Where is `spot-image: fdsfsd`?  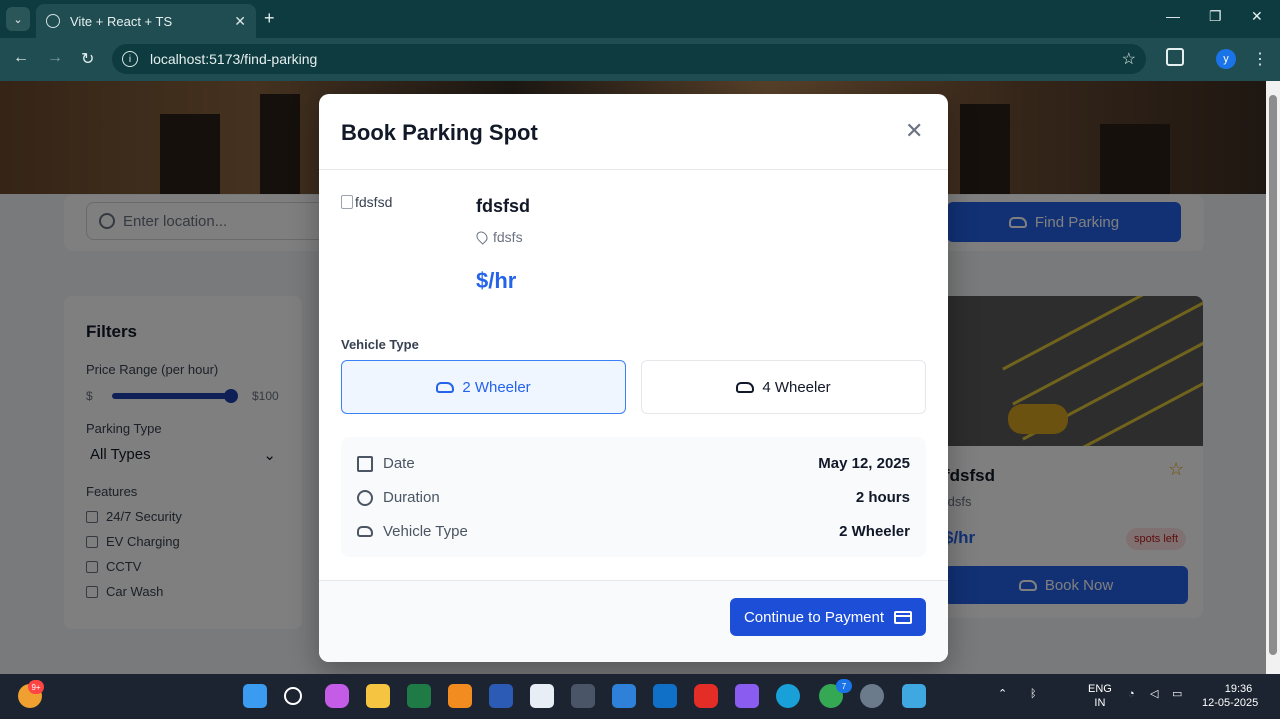 spot-image: fdsfsd is located at coordinates (366, 202).